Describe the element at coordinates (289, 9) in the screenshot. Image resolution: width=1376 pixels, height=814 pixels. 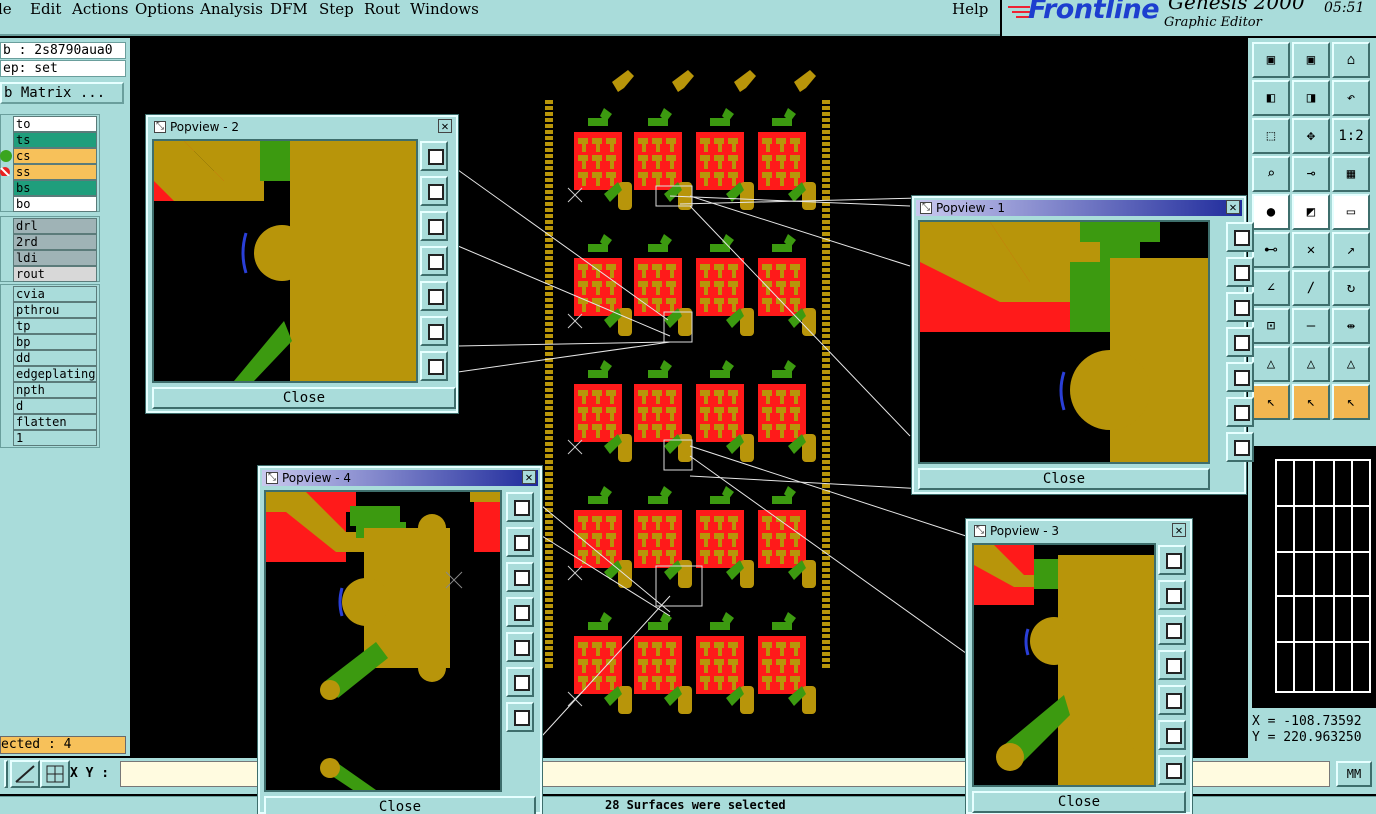
I see `menu-dfm: DFM` at that location.